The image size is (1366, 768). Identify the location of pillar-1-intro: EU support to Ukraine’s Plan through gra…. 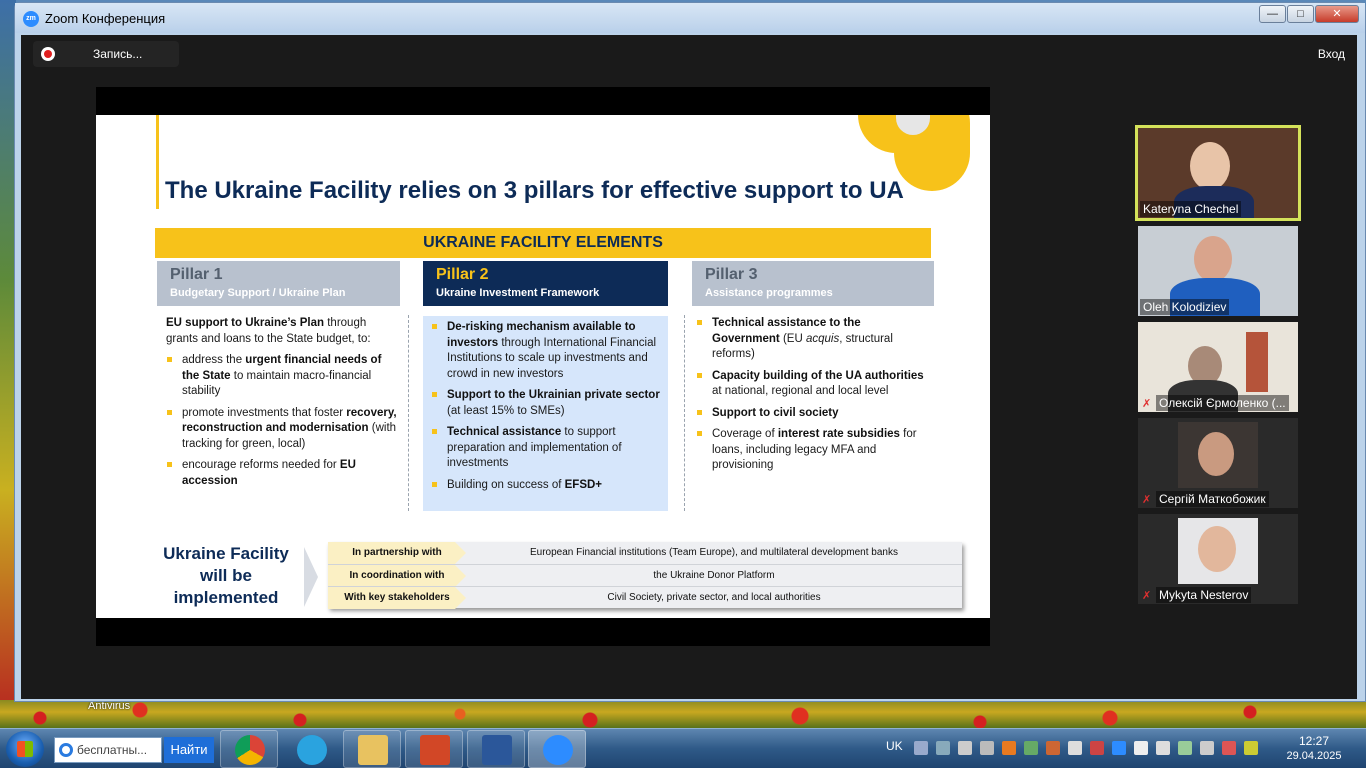
(268, 331).